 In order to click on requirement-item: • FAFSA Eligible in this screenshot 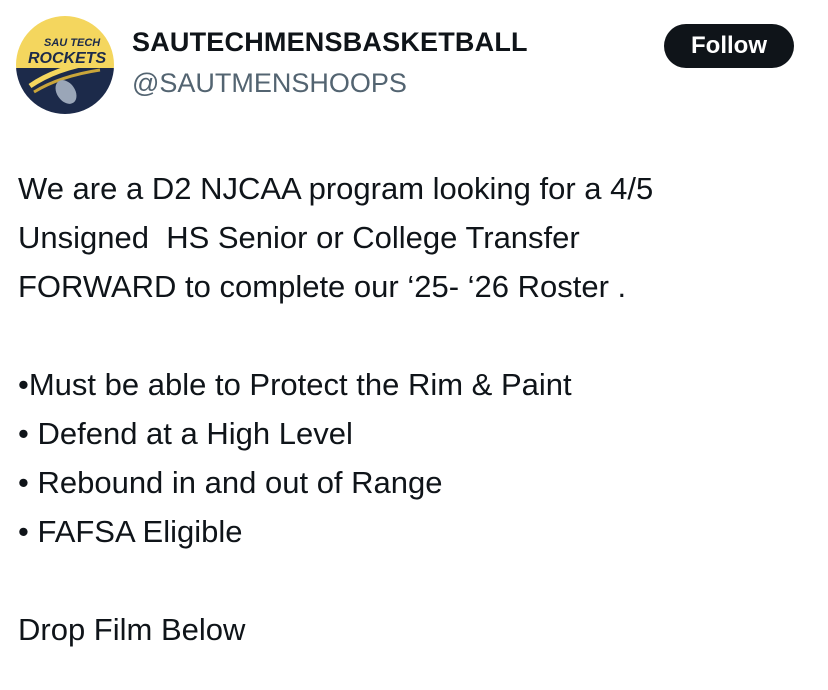, I will do `click(130, 531)`.